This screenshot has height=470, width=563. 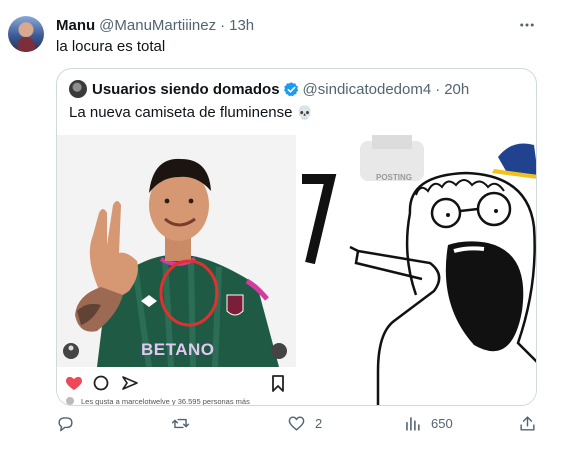 I want to click on stamp-text: POSTING, so click(x=394, y=177).